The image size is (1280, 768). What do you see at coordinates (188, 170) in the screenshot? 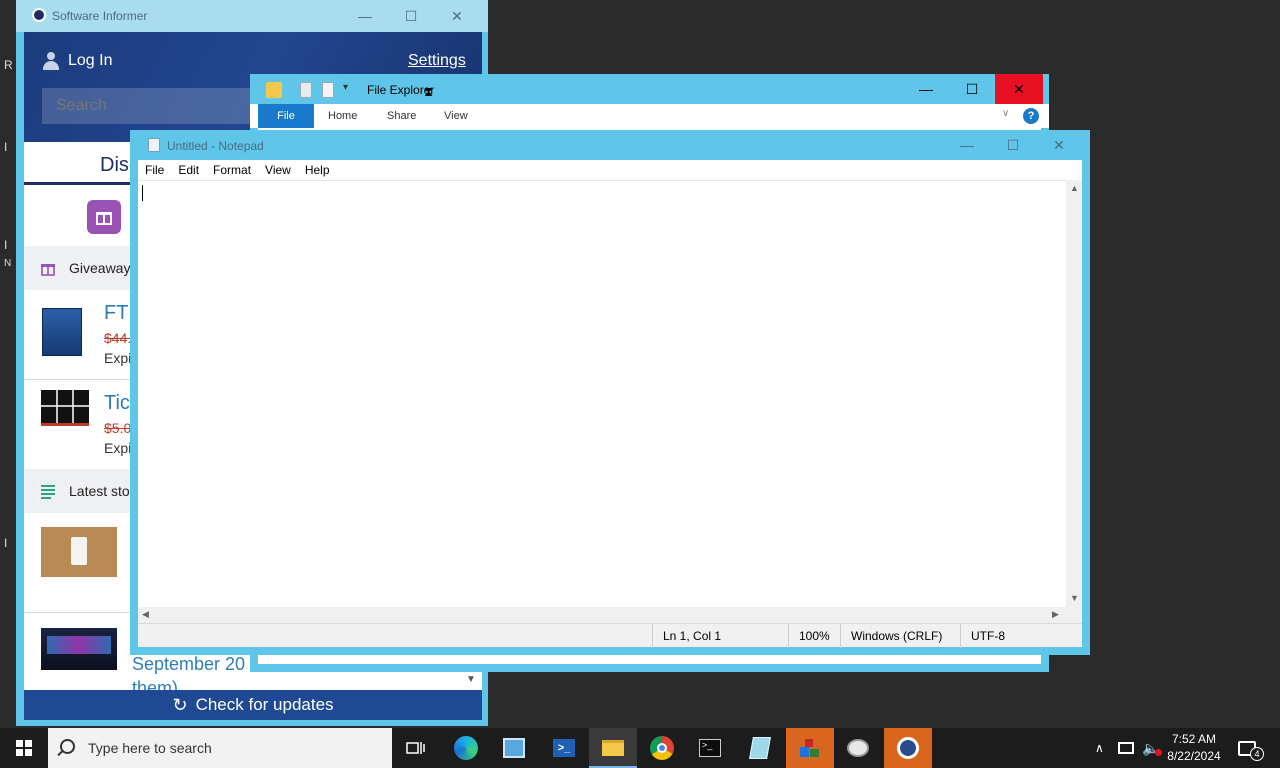
I see `menu-edit: Edit` at bounding box center [188, 170].